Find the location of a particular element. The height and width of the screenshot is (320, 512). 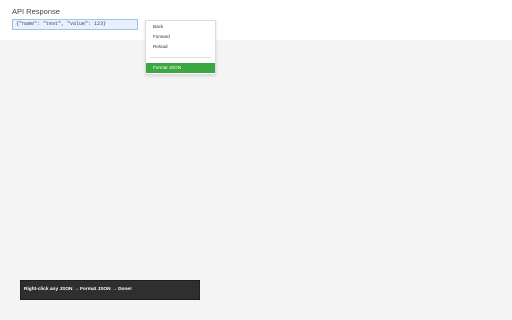

menu-item-forward: Forward is located at coordinates (180, 37).